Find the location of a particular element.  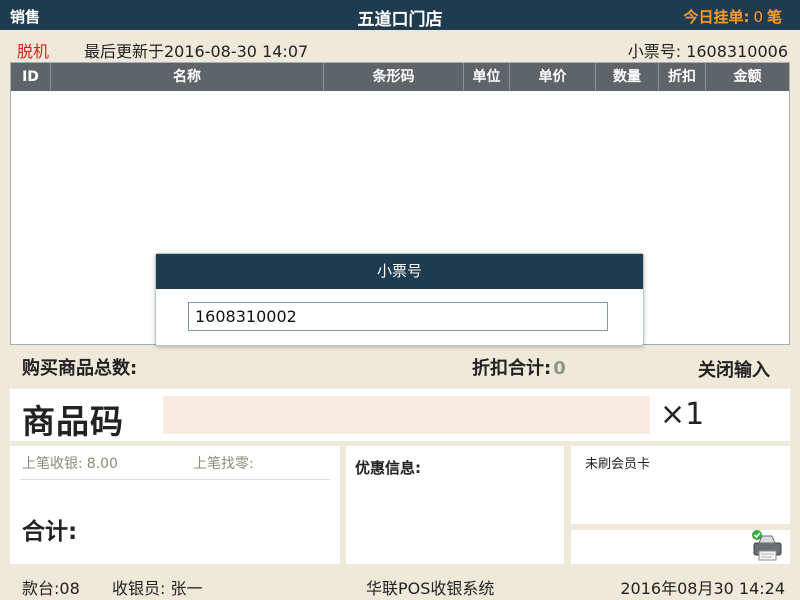

printer-icon is located at coordinates (767, 546).